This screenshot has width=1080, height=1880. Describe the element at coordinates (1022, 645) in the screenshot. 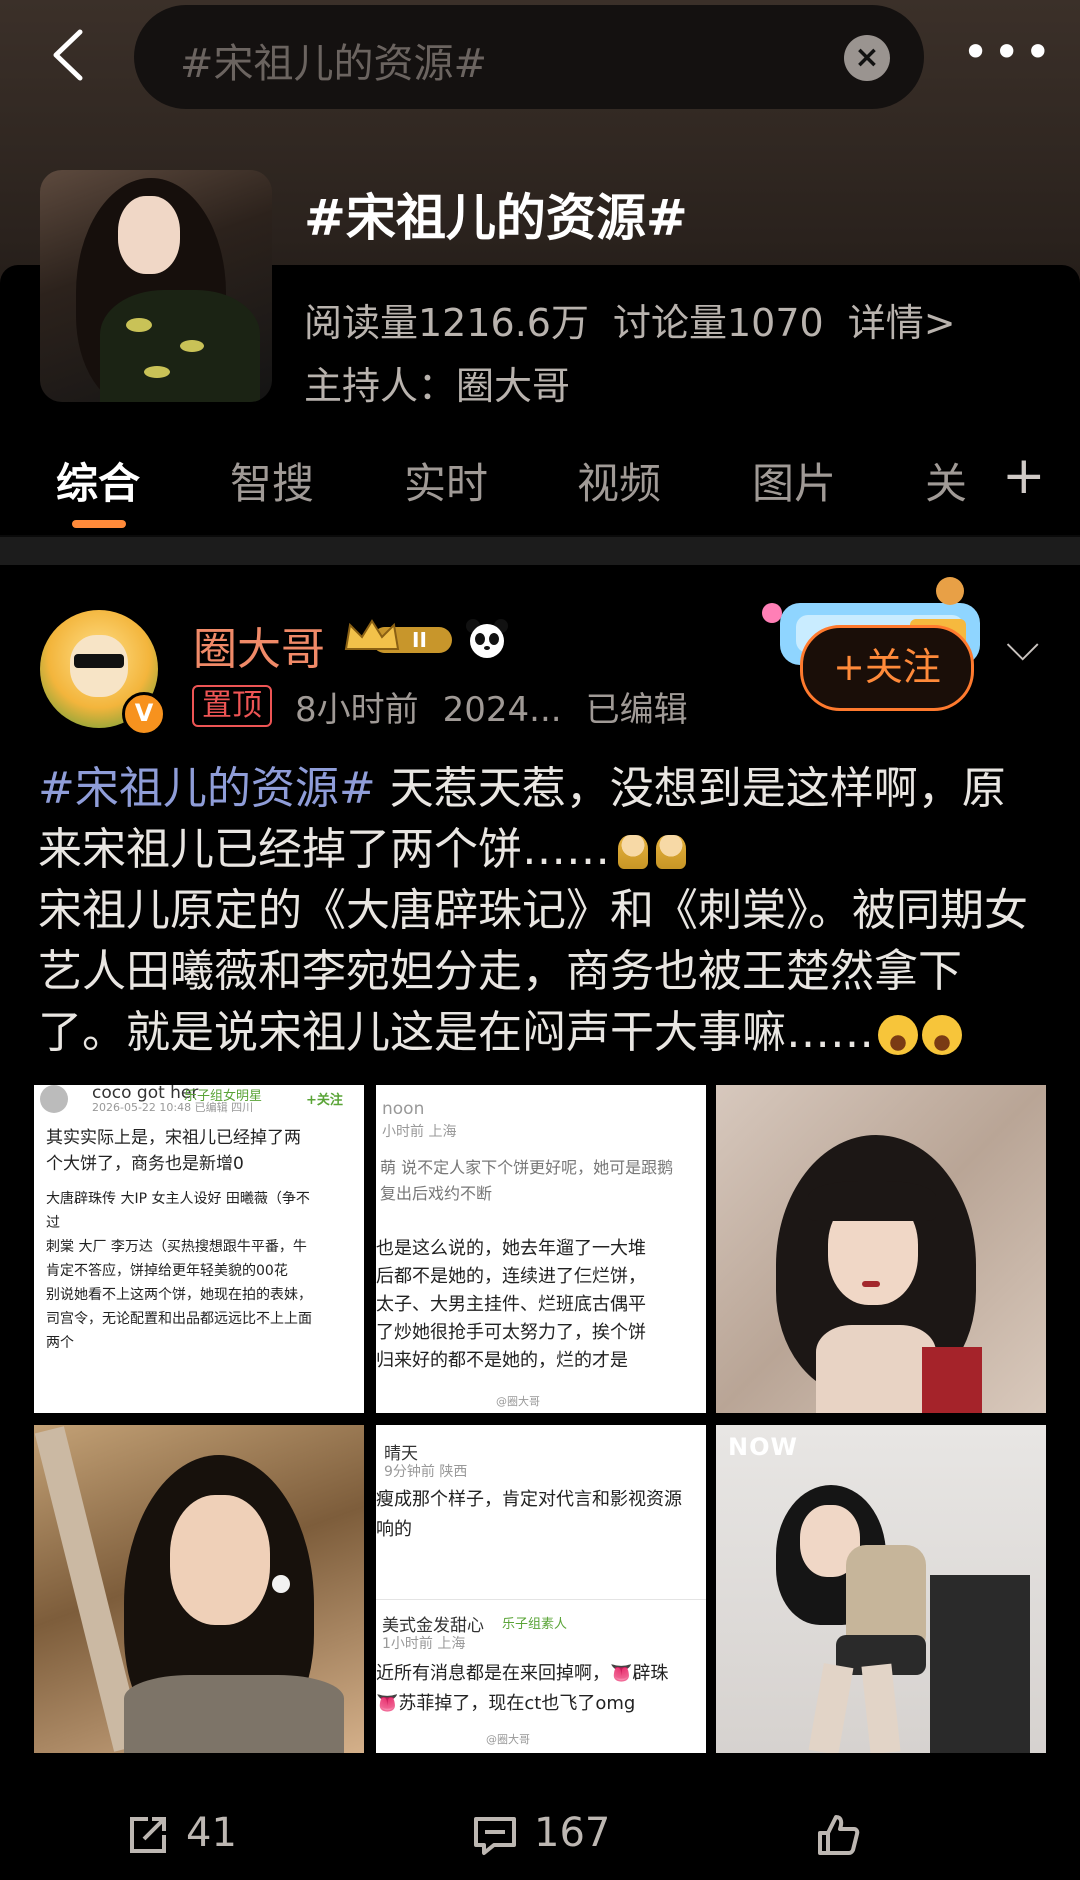

I see `chevron-down-icon: ⌵` at that location.